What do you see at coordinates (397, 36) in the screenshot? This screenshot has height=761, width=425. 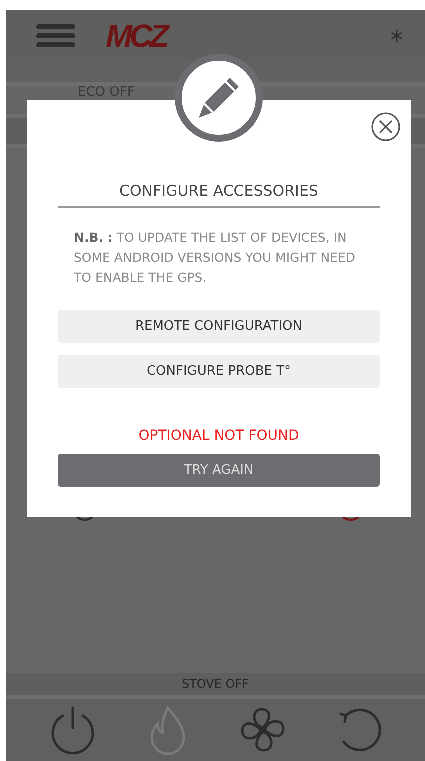 I see `snowflake-icon` at bounding box center [397, 36].